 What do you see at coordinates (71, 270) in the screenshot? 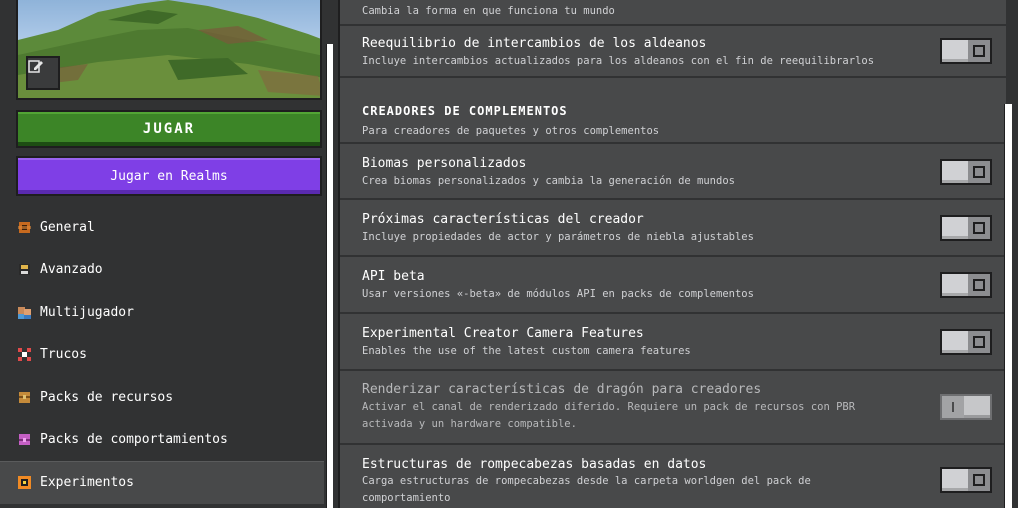
I see `sidebar-item-label: Avanzado` at bounding box center [71, 270].